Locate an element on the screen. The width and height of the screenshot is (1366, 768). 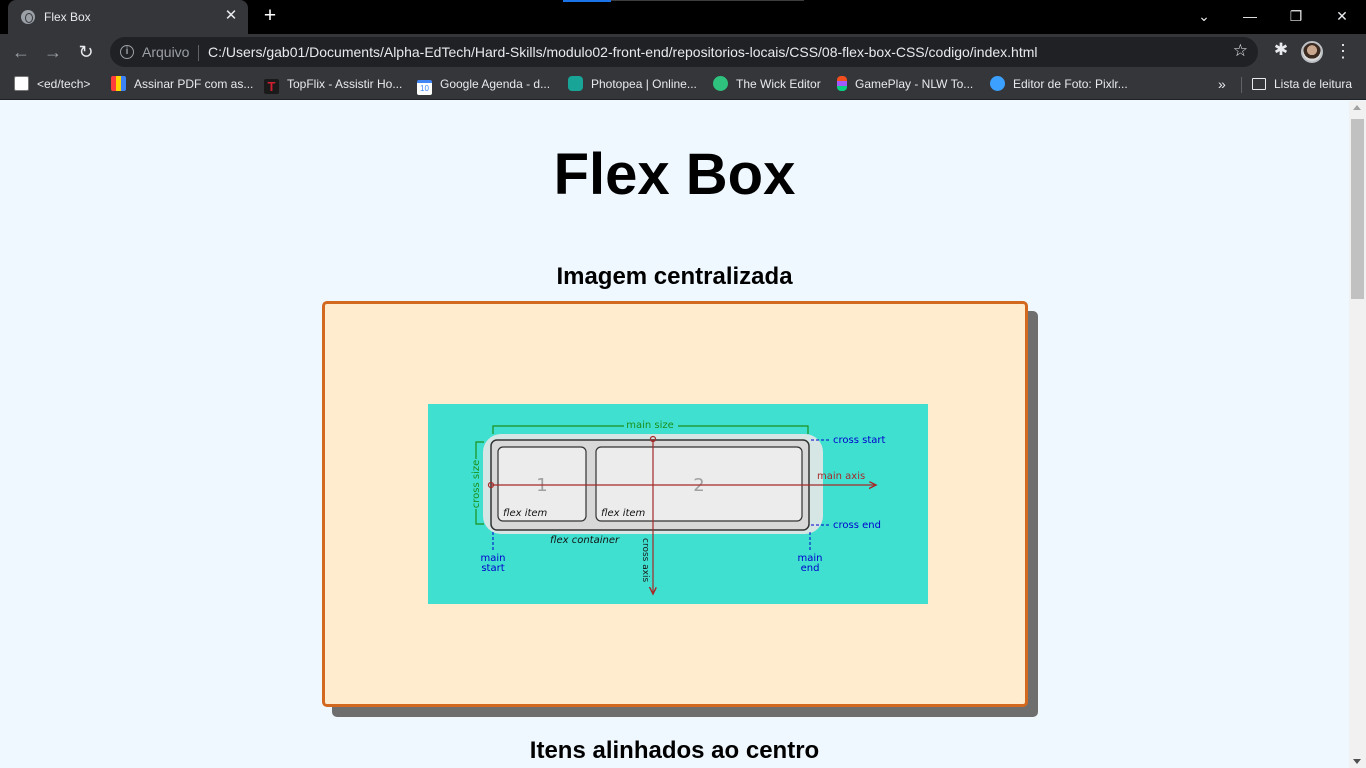
scroll-up-arrow-icon is located at coordinates (1357, 107).